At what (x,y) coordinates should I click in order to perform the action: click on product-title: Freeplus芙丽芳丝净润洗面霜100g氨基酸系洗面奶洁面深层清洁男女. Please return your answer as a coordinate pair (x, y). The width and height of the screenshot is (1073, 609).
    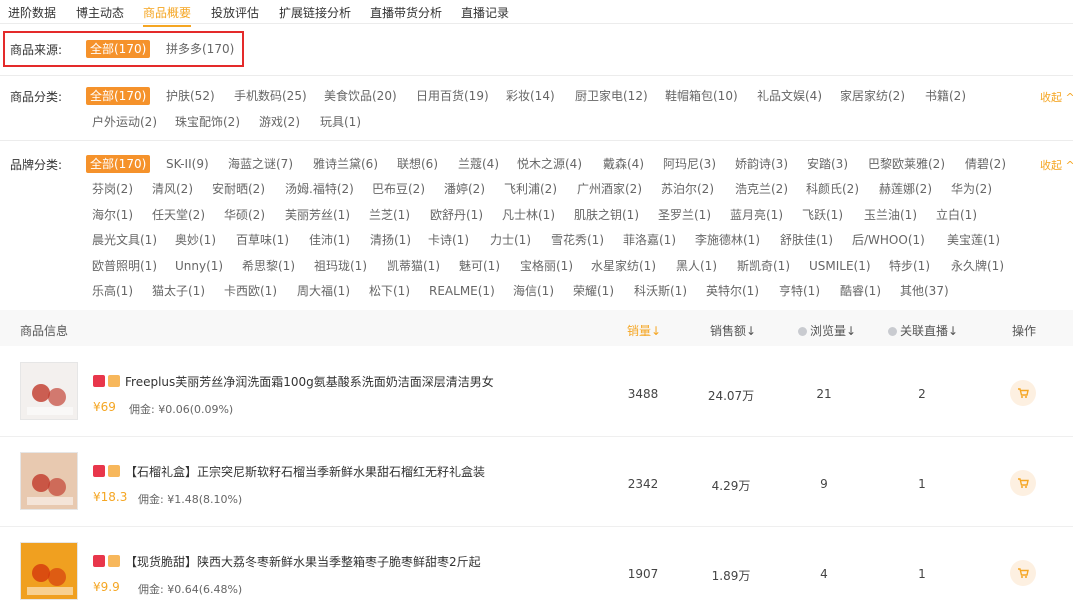
    Looking at the image, I should click on (309, 381).